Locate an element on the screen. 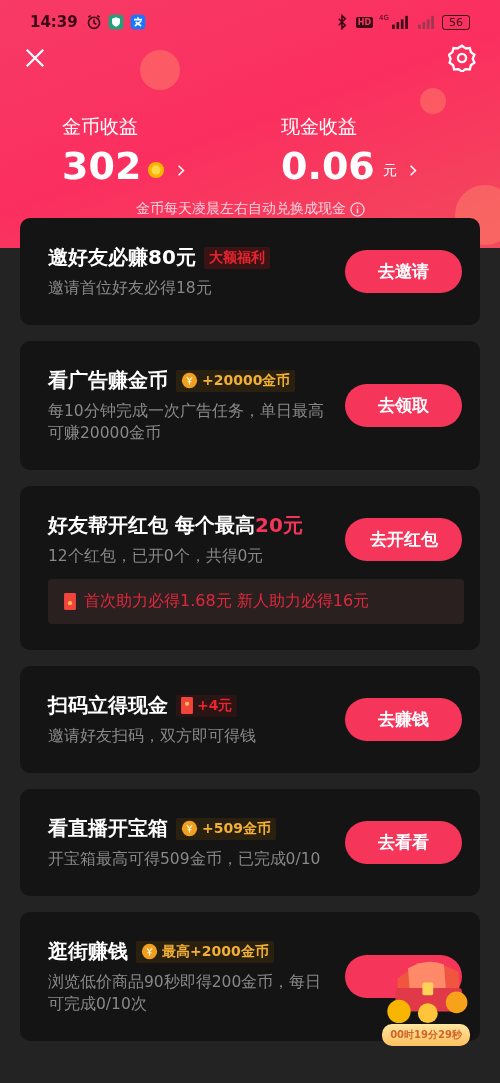 This screenshot has height=1083, width=500. earnings-value: 302 is located at coordinates (102, 166).